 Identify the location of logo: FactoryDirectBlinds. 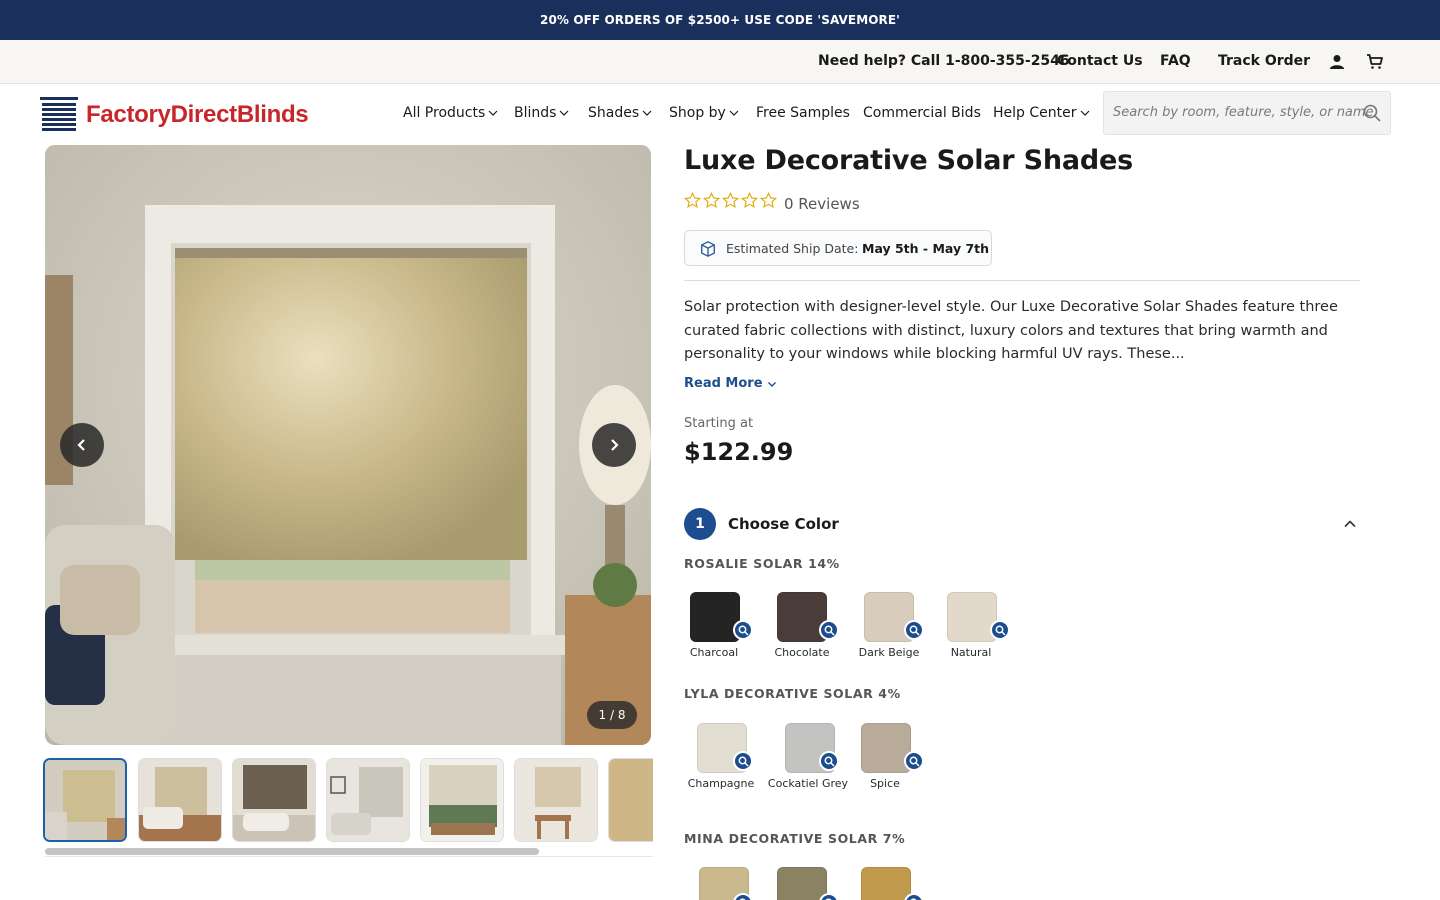
(185, 115).